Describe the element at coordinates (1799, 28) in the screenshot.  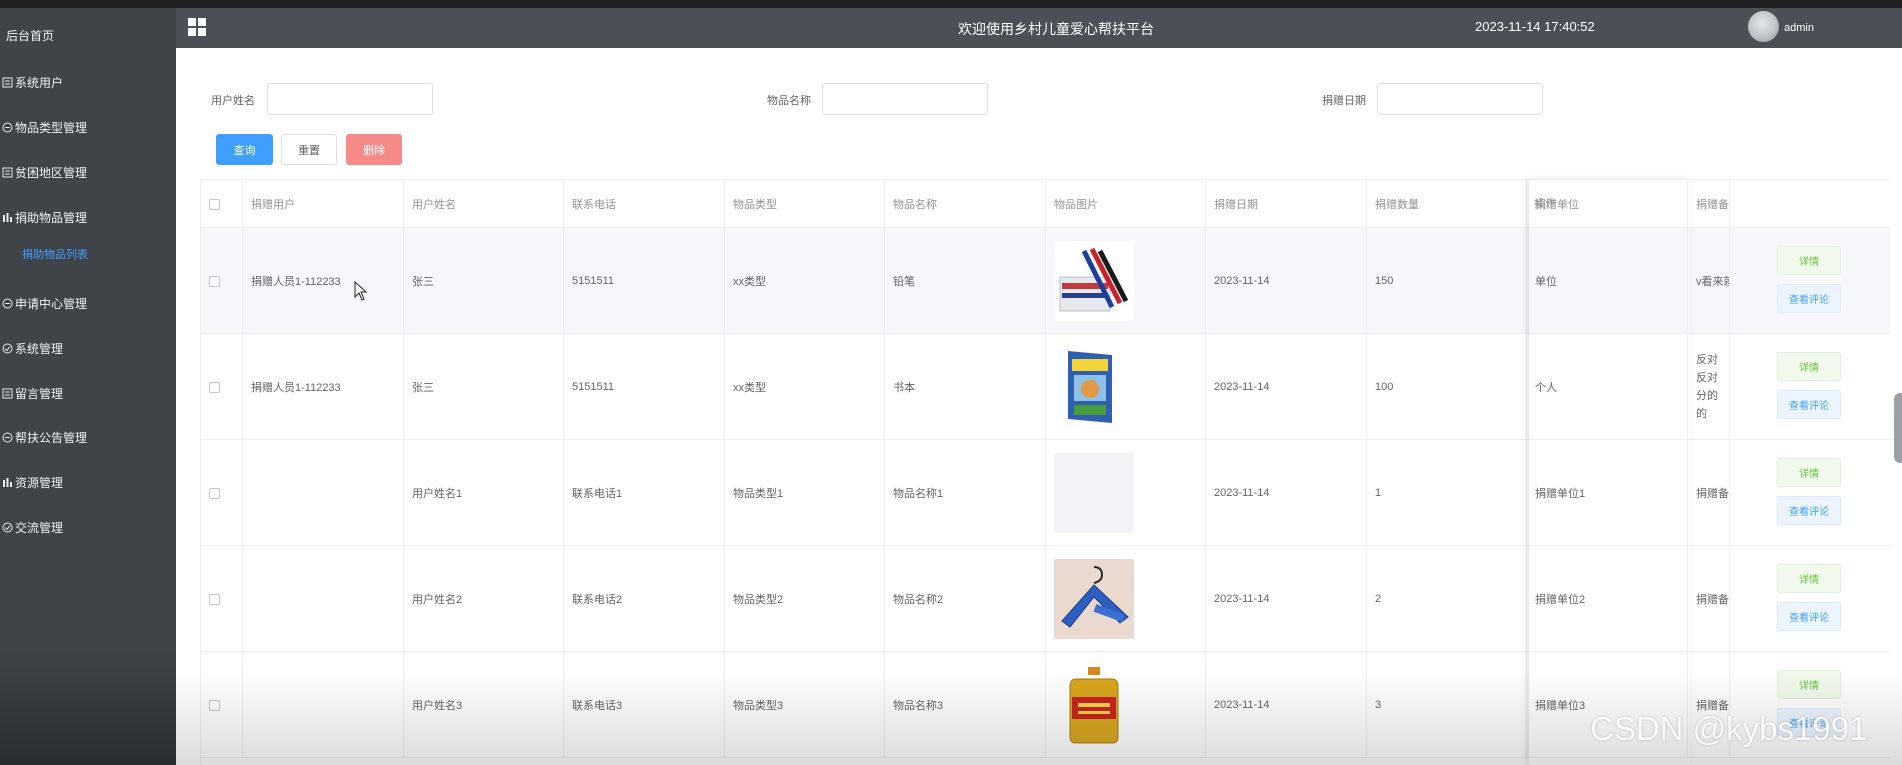
I see `username: admin` at that location.